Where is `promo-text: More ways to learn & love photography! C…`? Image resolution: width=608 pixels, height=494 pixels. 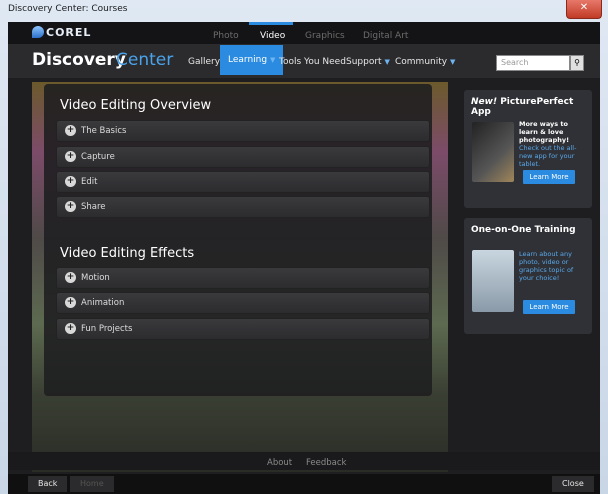 promo-text: More ways to learn & love photography! C… is located at coordinates (553, 144).